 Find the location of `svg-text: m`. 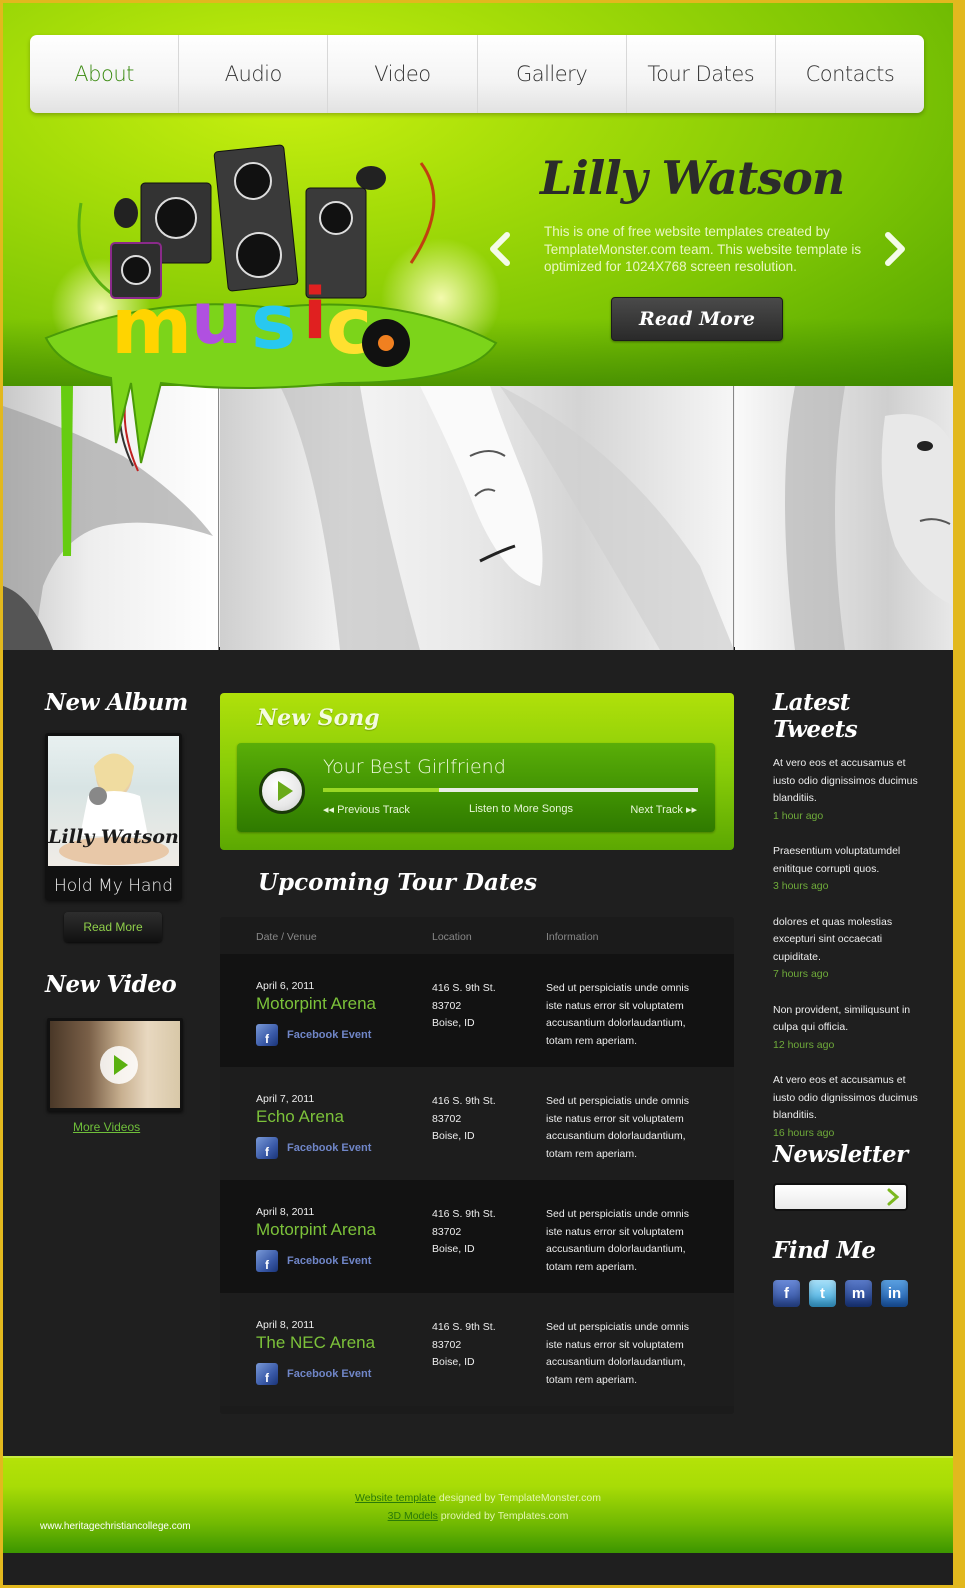

svg-text: m is located at coordinates (151, 327).